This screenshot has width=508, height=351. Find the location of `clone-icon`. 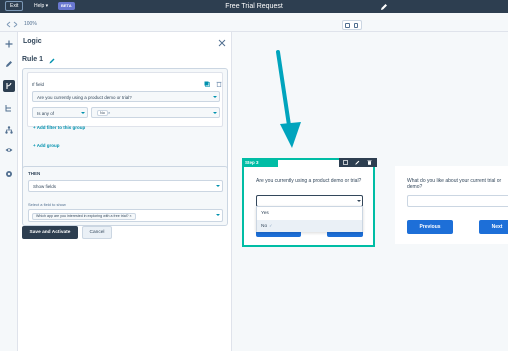

clone-icon is located at coordinates (207, 84).